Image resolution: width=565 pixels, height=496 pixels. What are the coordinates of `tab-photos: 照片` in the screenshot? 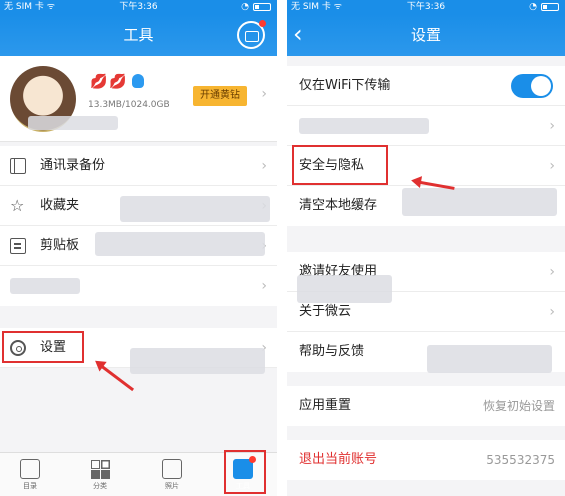 It's located at (172, 475).